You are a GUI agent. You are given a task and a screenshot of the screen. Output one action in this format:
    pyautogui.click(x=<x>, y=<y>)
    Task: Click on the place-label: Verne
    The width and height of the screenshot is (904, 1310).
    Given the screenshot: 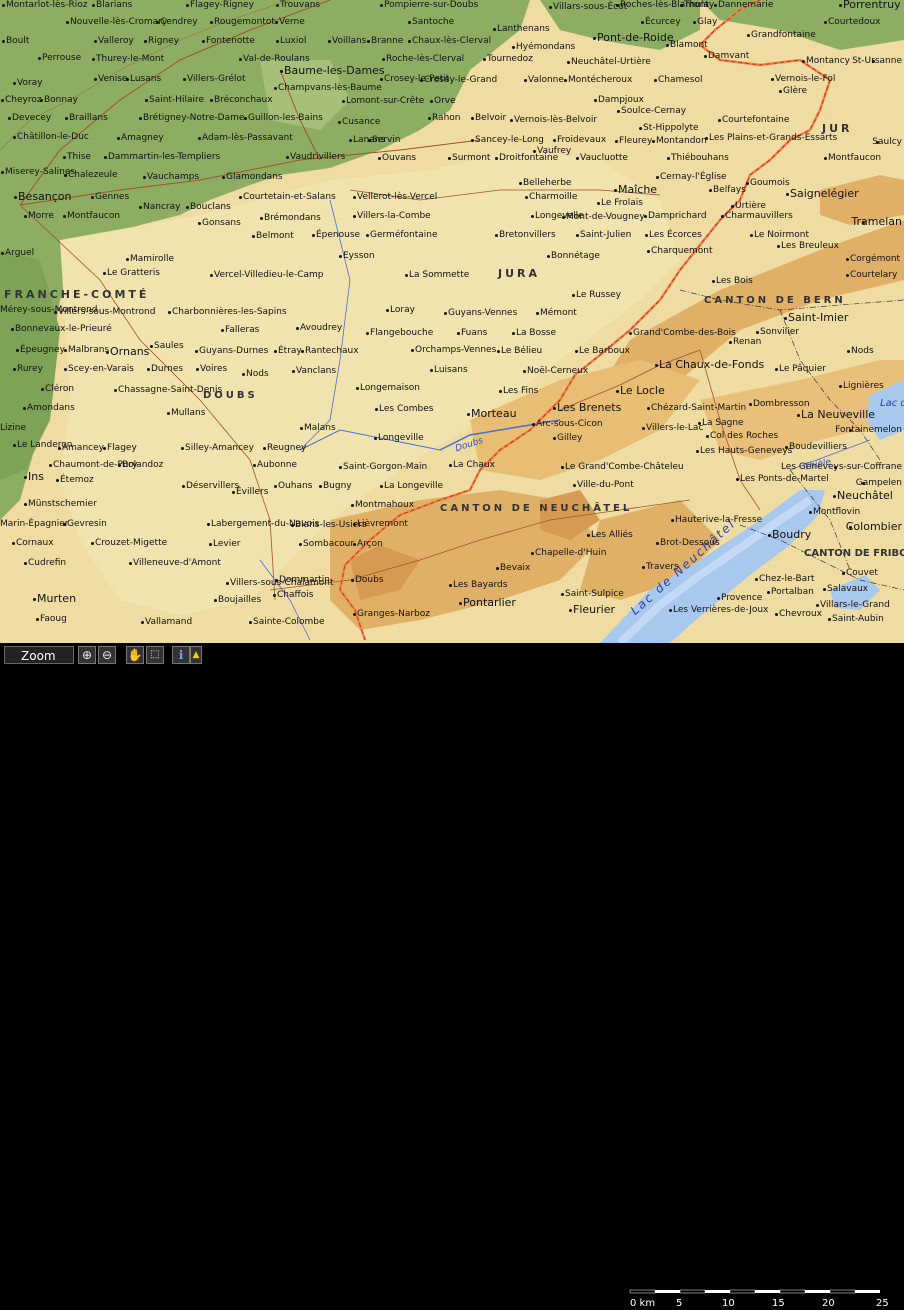 What is the action you would take?
    pyautogui.click(x=292, y=22)
    